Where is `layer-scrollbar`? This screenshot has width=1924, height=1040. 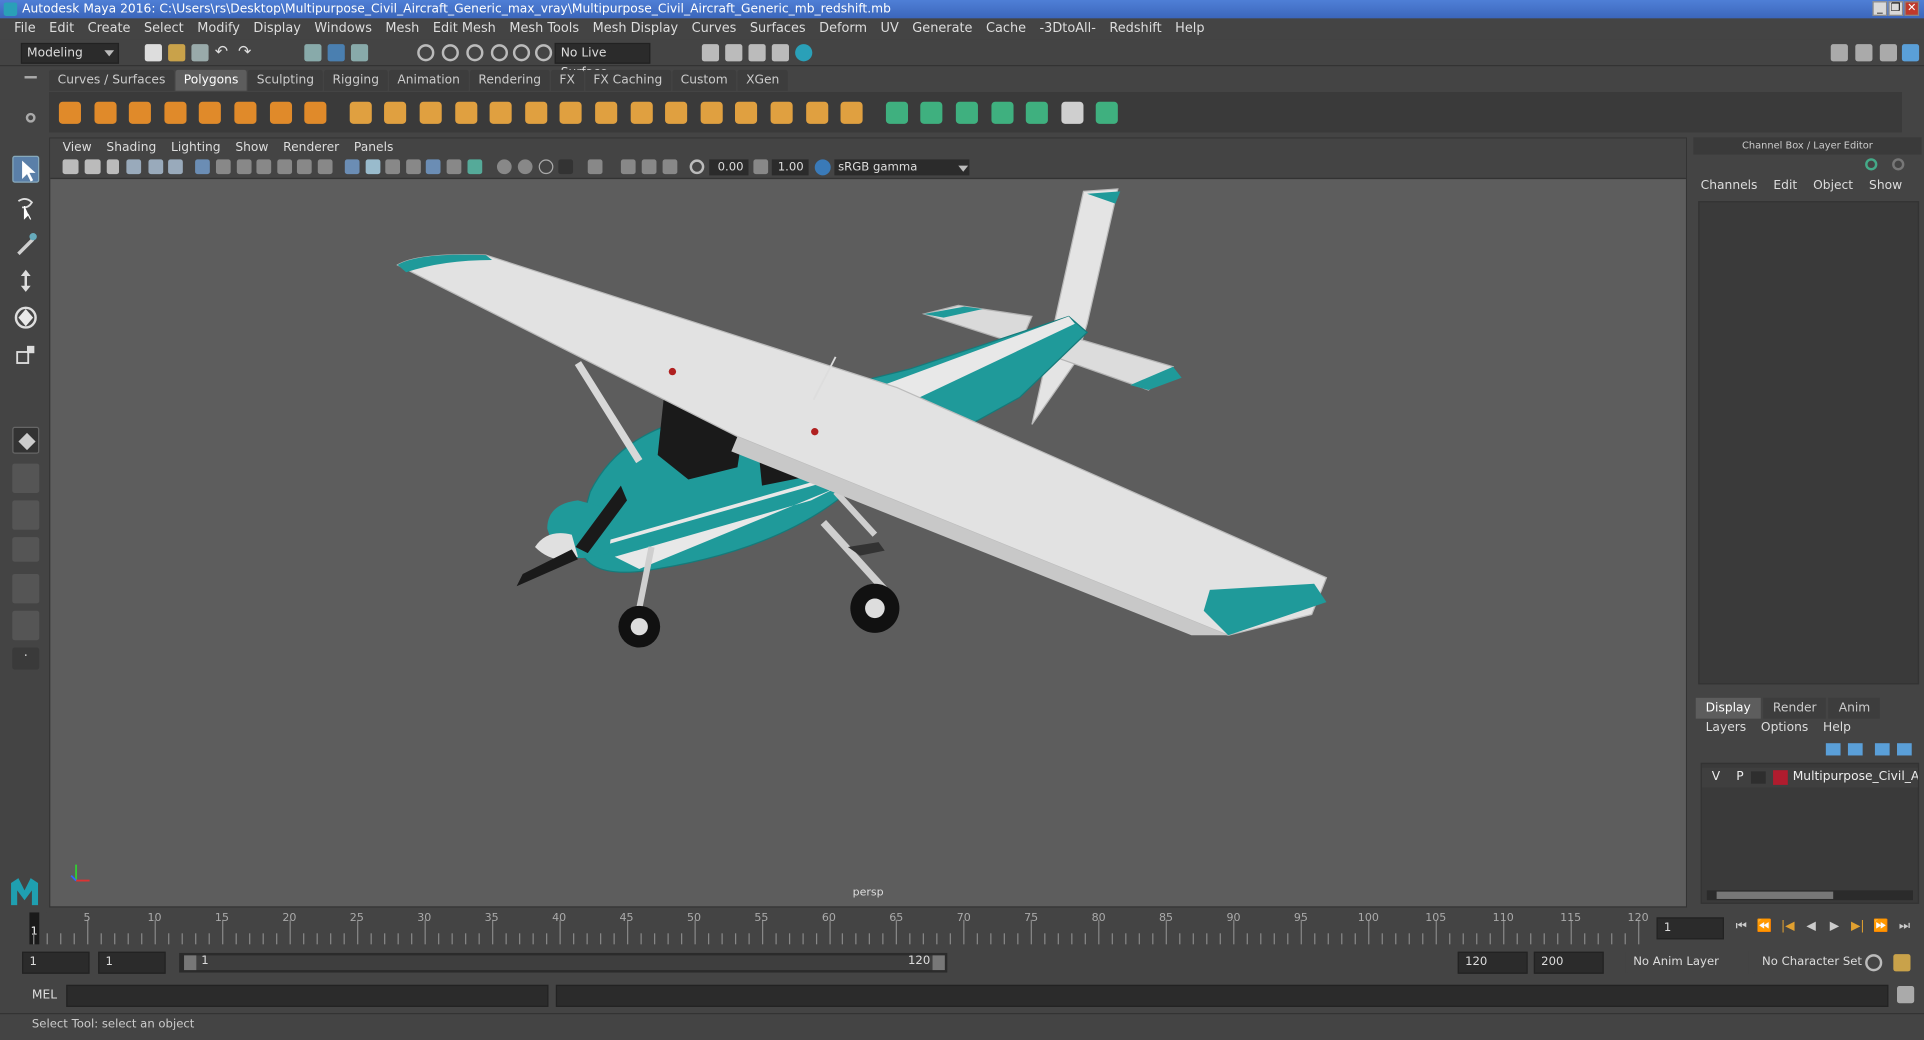 layer-scrollbar is located at coordinates (1809, 895).